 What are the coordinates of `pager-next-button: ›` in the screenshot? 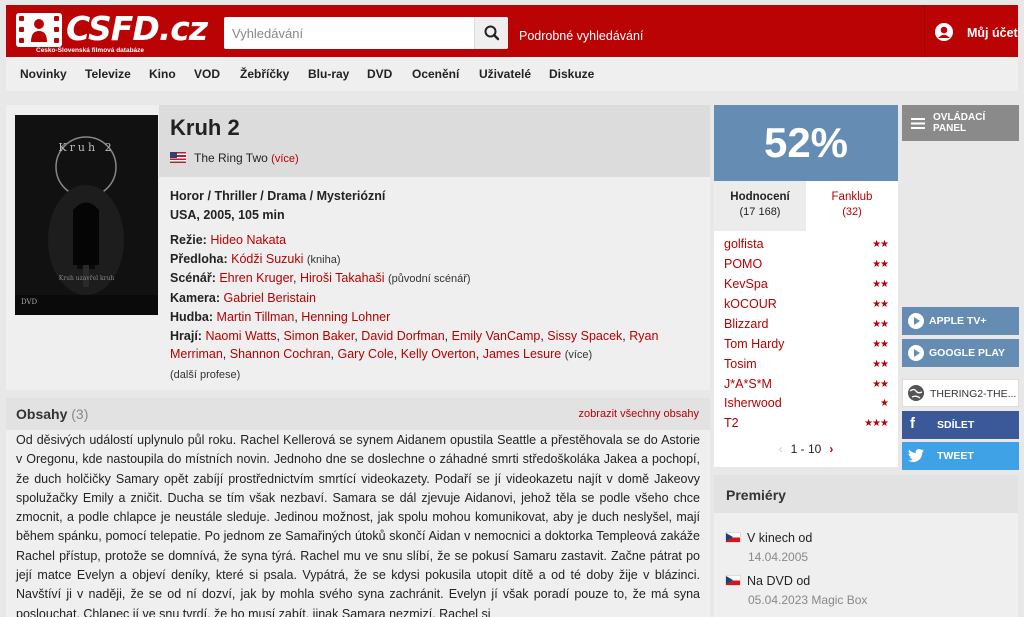 It's located at (831, 449).